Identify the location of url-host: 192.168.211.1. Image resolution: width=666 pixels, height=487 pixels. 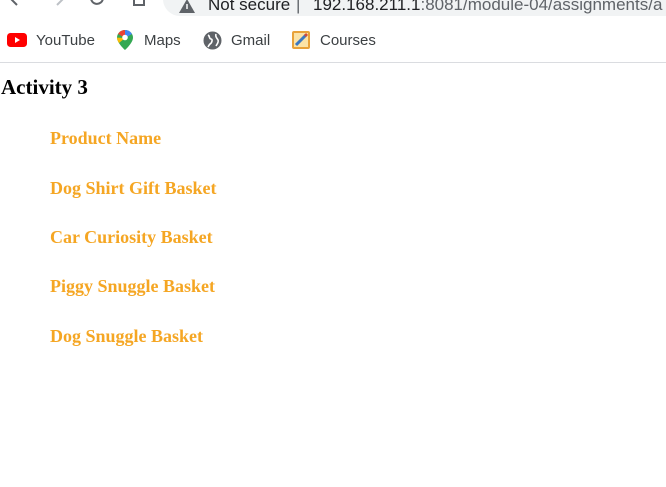
(367, 7).